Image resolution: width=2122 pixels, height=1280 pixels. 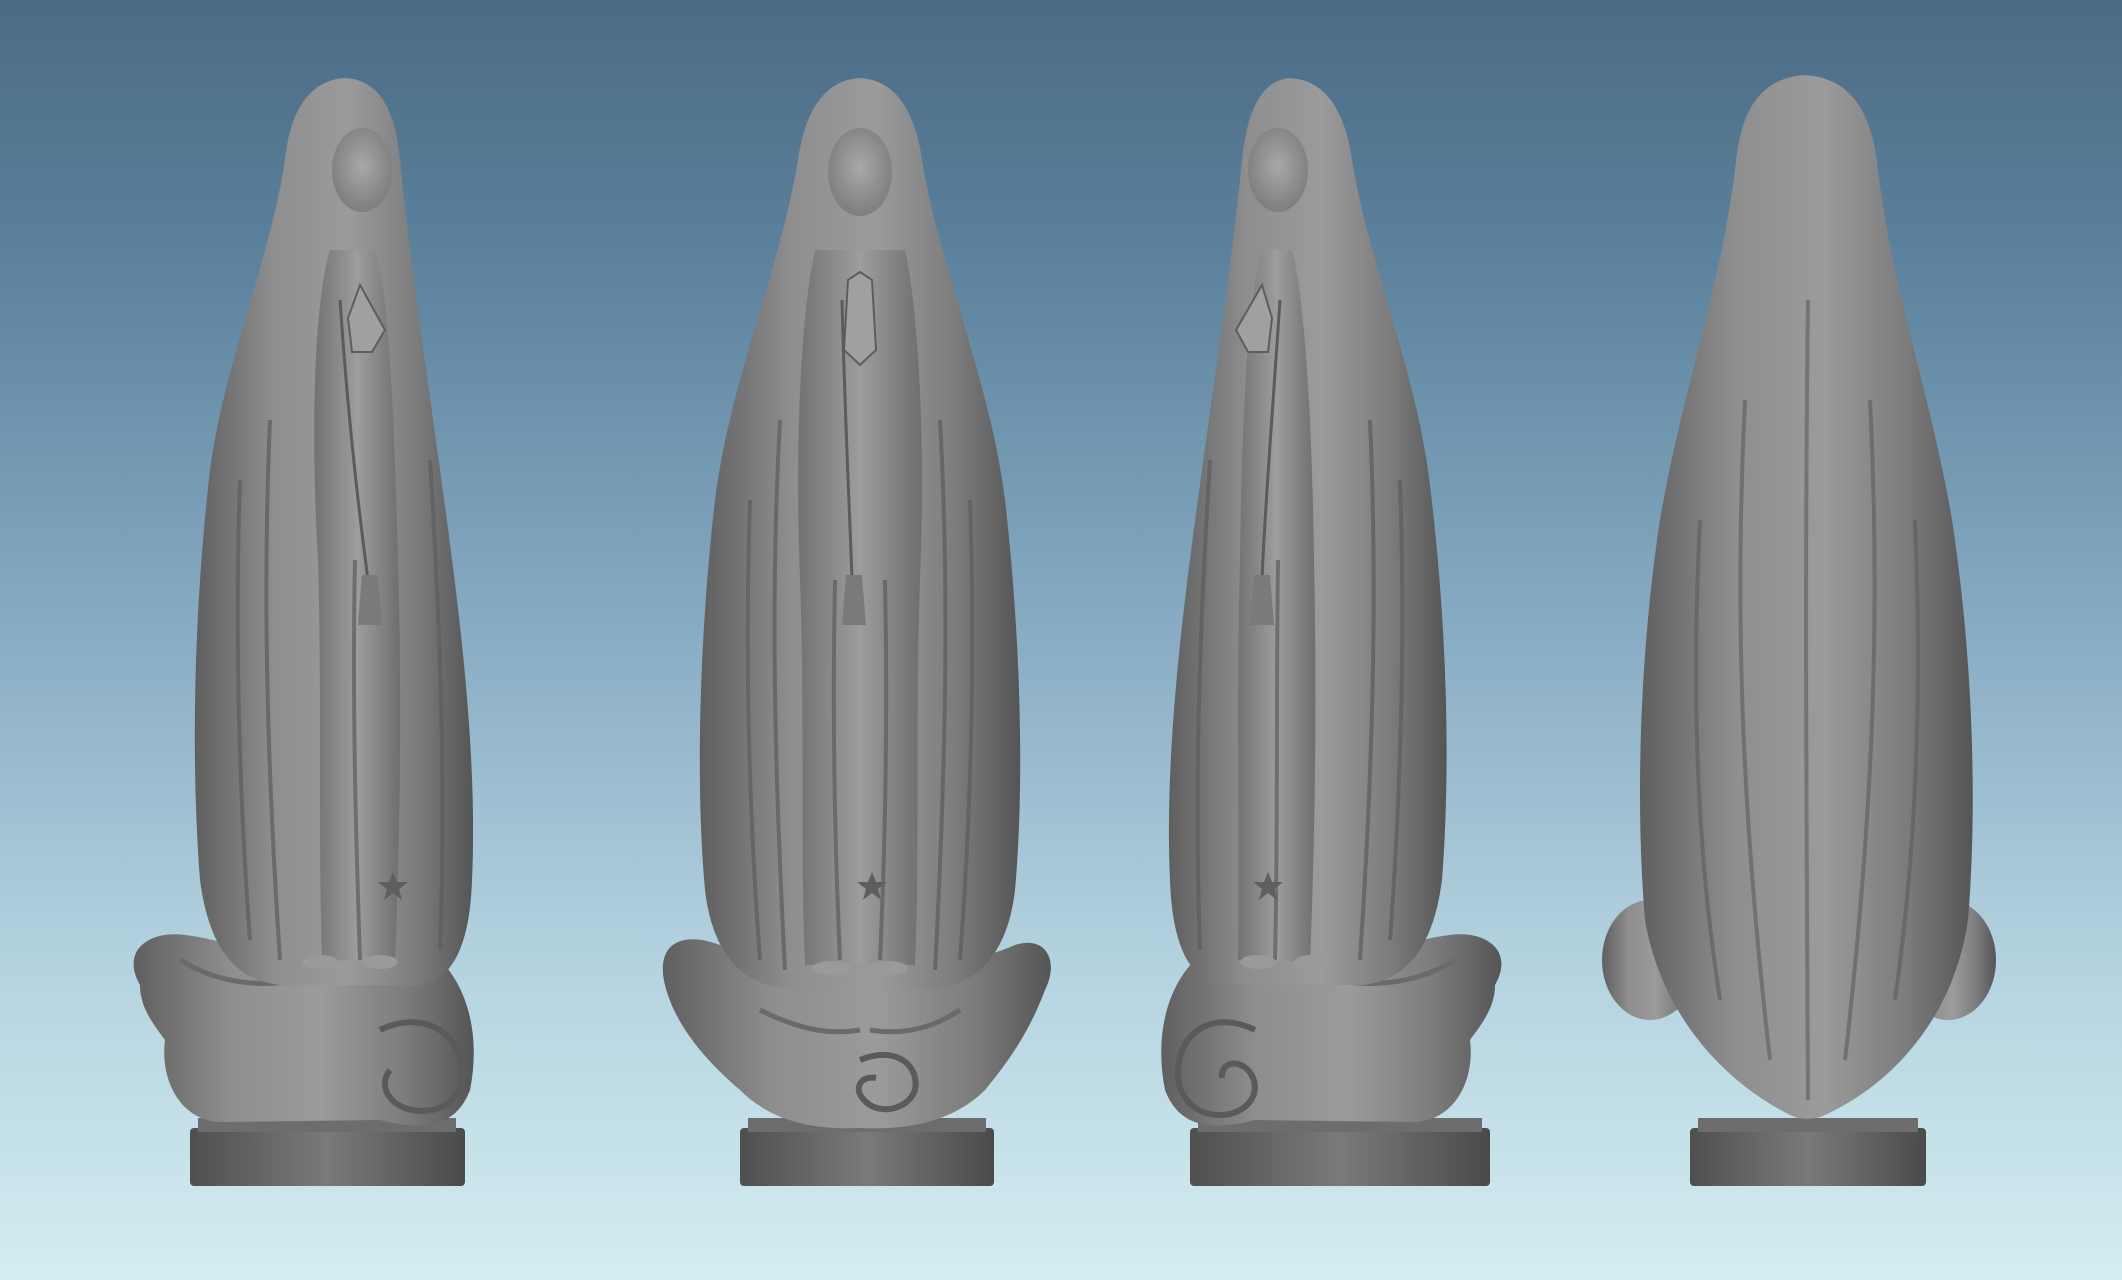 I want to click on statue-view-three-quarter-right, so click(x=1331, y=632).